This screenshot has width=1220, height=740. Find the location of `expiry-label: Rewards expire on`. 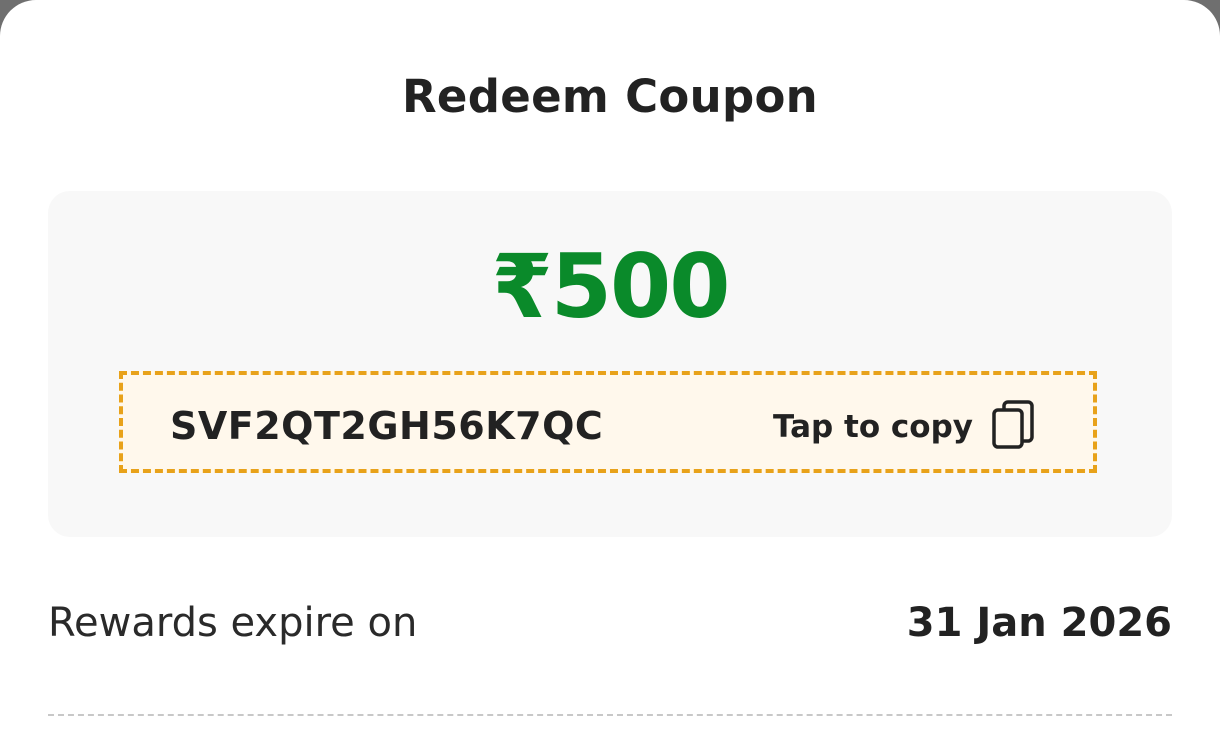

expiry-label: Rewards expire on is located at coordinates (233, 623).